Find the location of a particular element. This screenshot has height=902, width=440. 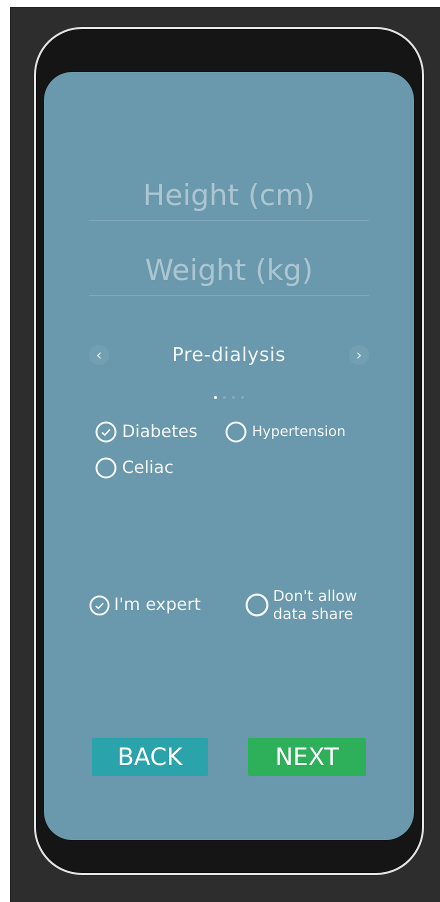

input-field: Height (cm) is located at coordinates (229, 197).